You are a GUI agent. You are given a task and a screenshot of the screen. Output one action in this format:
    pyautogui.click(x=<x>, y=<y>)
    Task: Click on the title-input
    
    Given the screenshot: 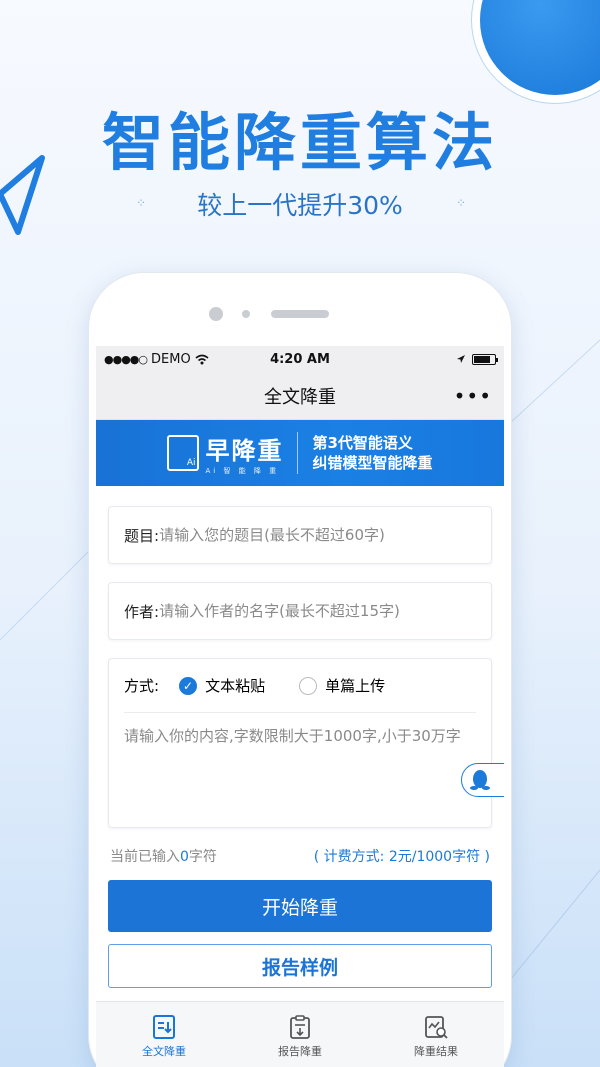 What is the action you would take?
    pyautogui.click(x=317, y=535)
    